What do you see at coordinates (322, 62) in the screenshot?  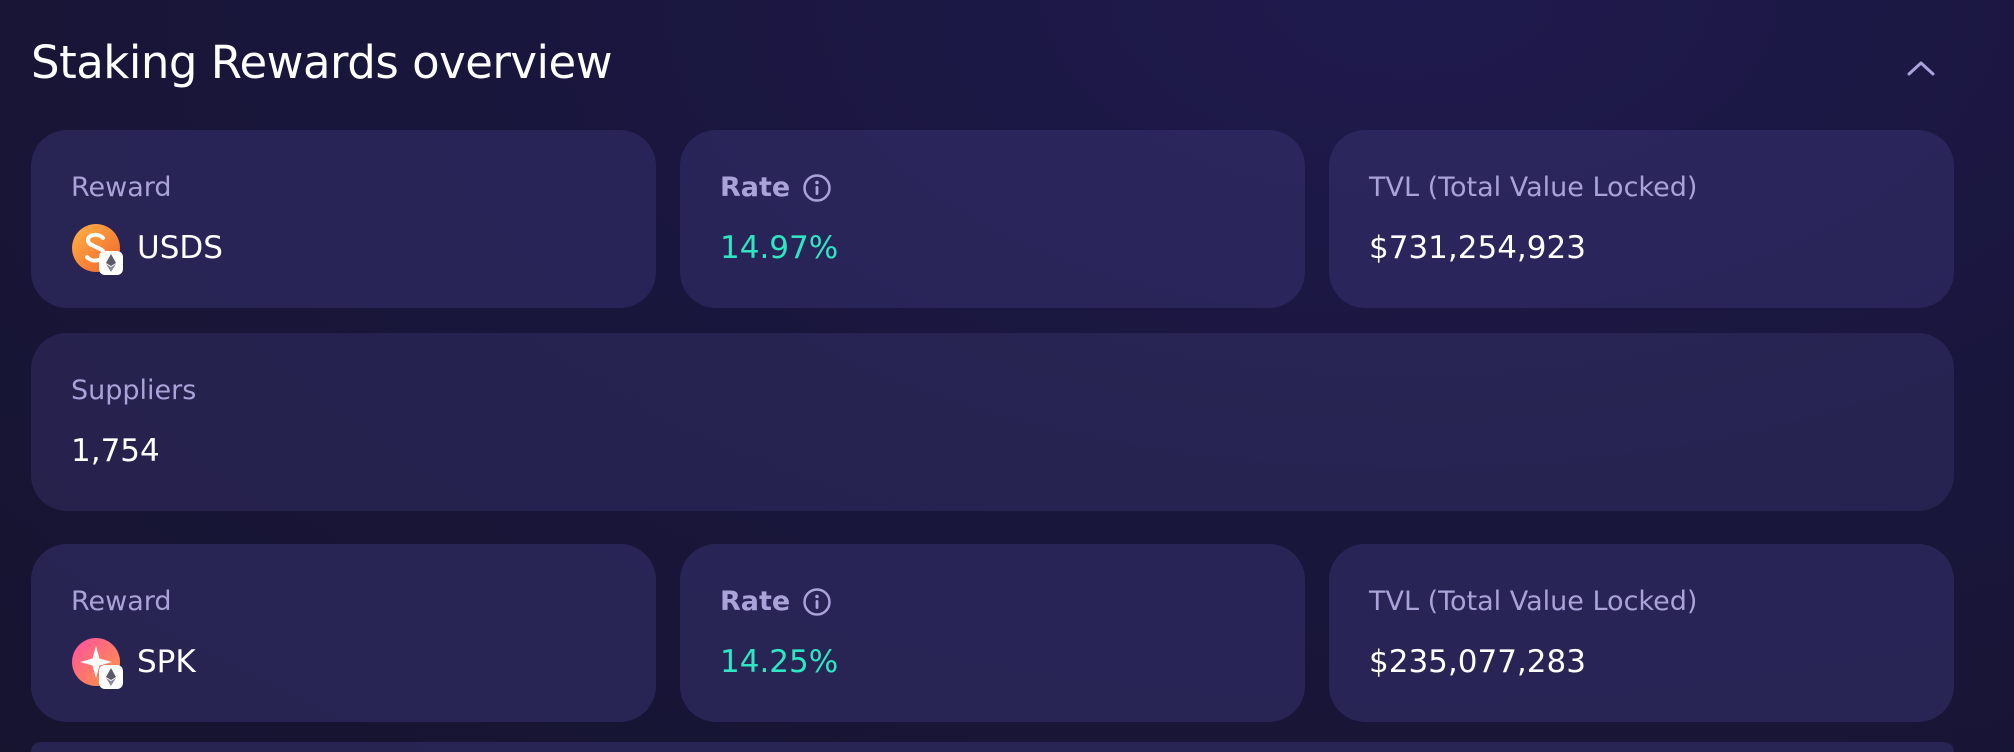 I see `page-title: Staking Rewards overview` at bounding box center [322, 62].